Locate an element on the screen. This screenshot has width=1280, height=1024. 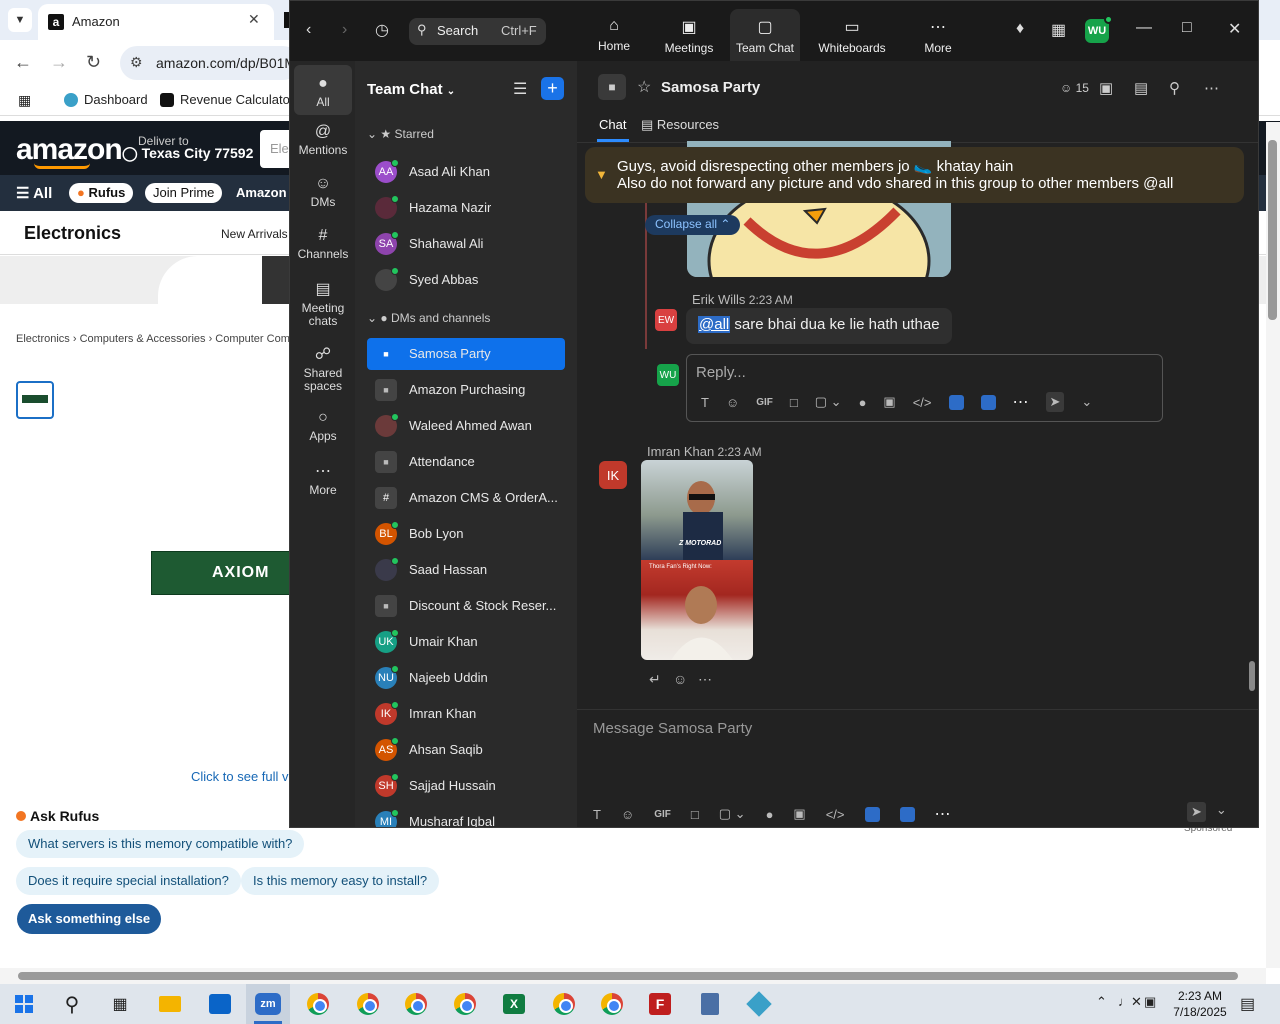
tab-team-chat: ▢ Team Chat is located at coordinates (765, 35).